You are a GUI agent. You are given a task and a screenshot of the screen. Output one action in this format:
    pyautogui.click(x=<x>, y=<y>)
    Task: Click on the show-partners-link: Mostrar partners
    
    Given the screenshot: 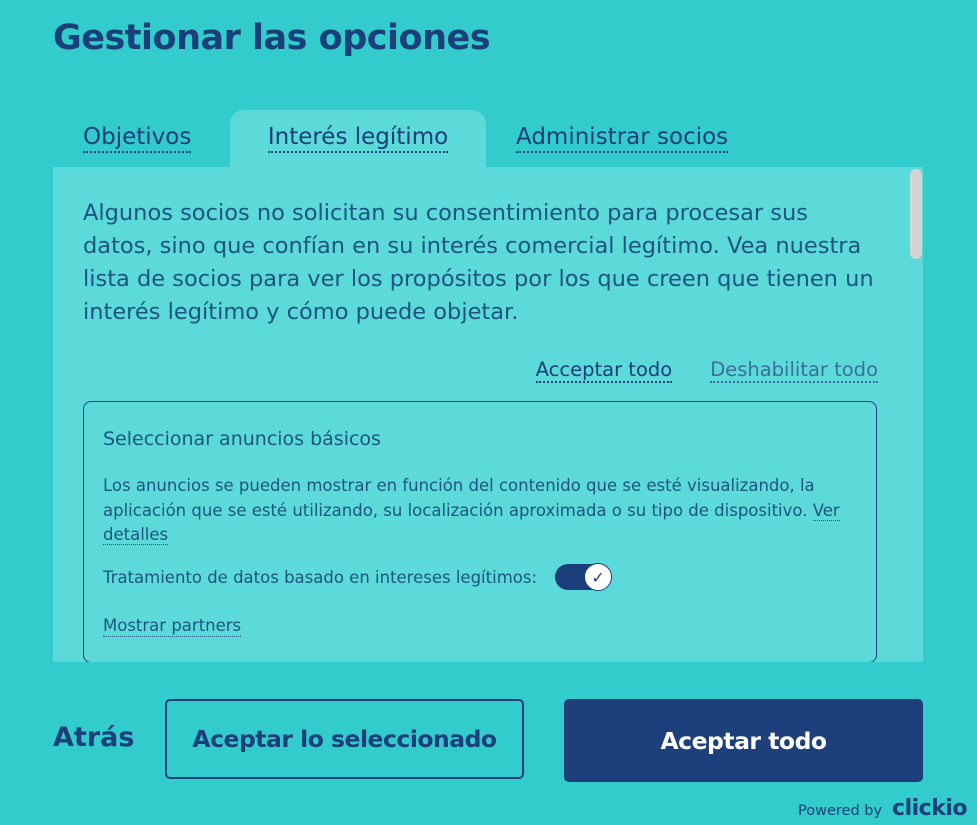 What is the action you would take?
    pyautogui.click(x=172, y=626)
    